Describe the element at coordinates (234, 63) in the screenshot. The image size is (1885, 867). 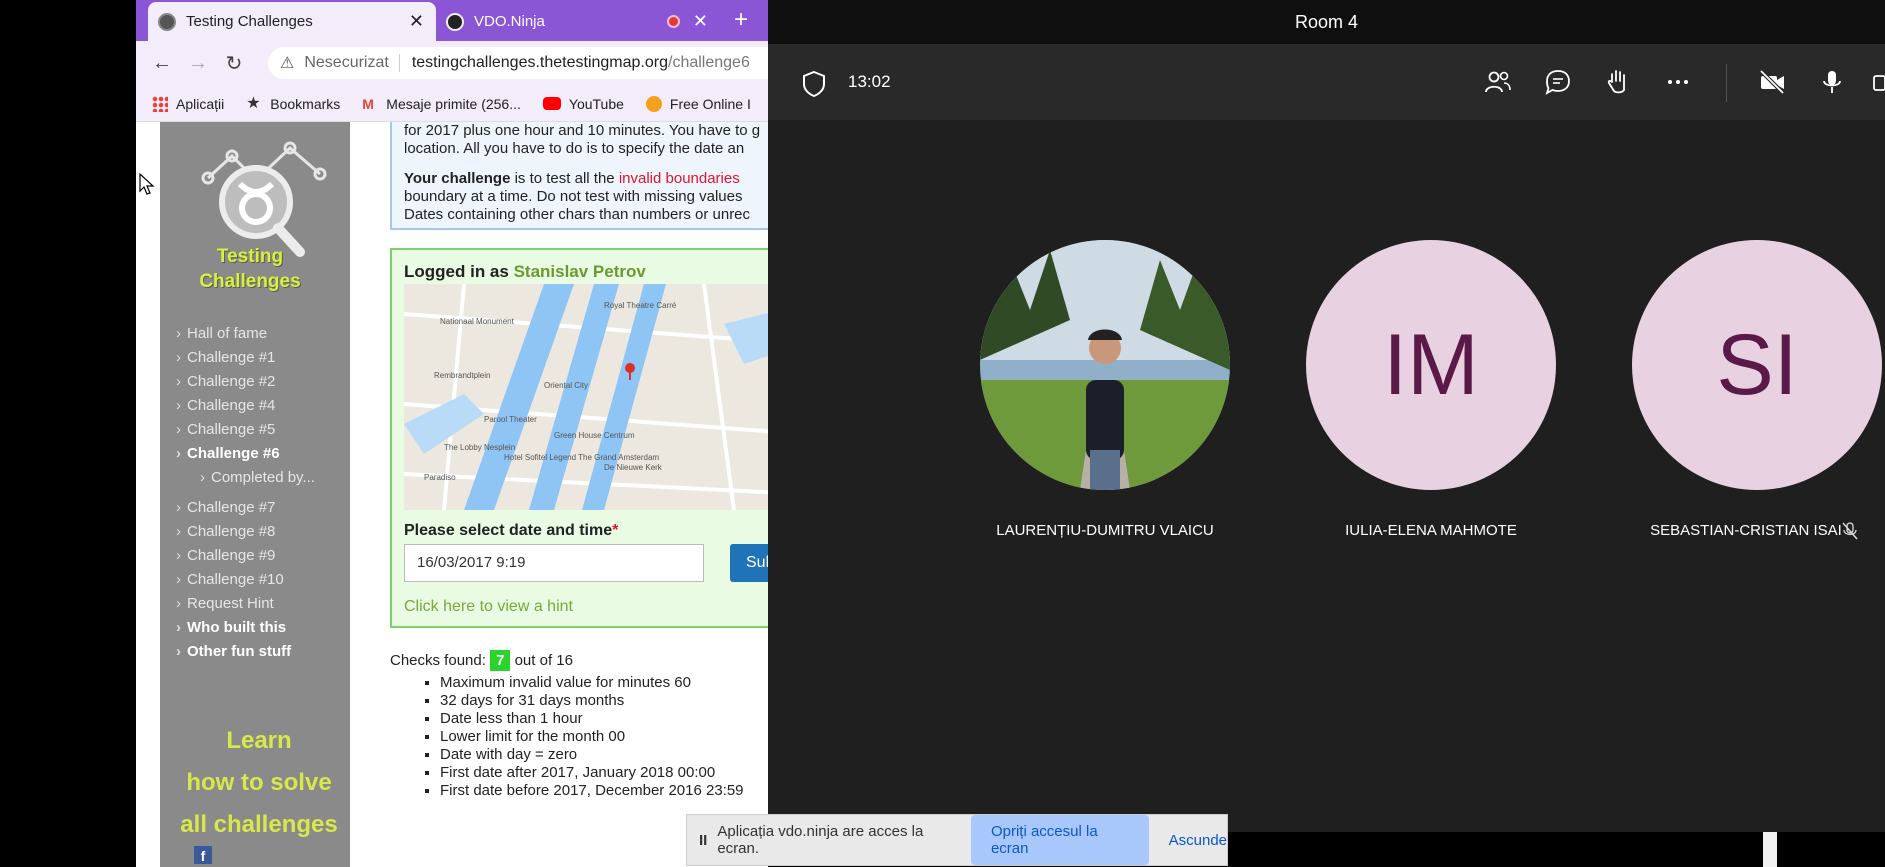
I see `reload-icon: ↻` at that location.